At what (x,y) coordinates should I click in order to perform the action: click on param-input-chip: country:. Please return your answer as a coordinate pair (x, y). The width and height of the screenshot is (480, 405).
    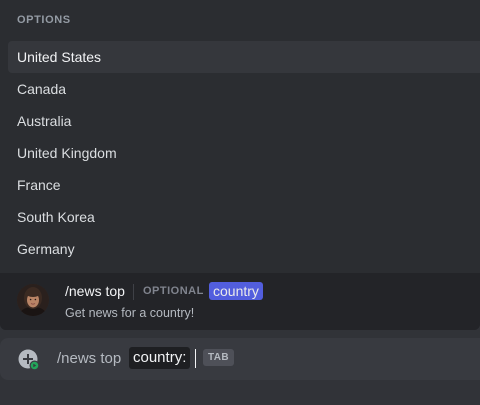
    Looking at the image, I should click on (160, 358).